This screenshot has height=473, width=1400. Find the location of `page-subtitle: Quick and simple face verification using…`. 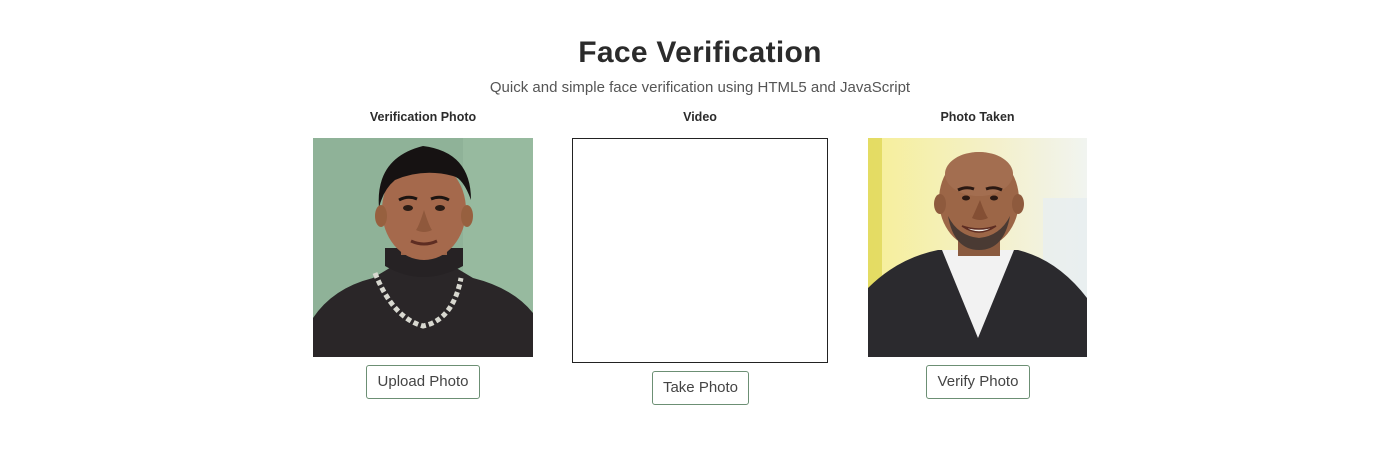

page-subtitle: Quick and simple face verification using… is located at coordinates (700, 87).